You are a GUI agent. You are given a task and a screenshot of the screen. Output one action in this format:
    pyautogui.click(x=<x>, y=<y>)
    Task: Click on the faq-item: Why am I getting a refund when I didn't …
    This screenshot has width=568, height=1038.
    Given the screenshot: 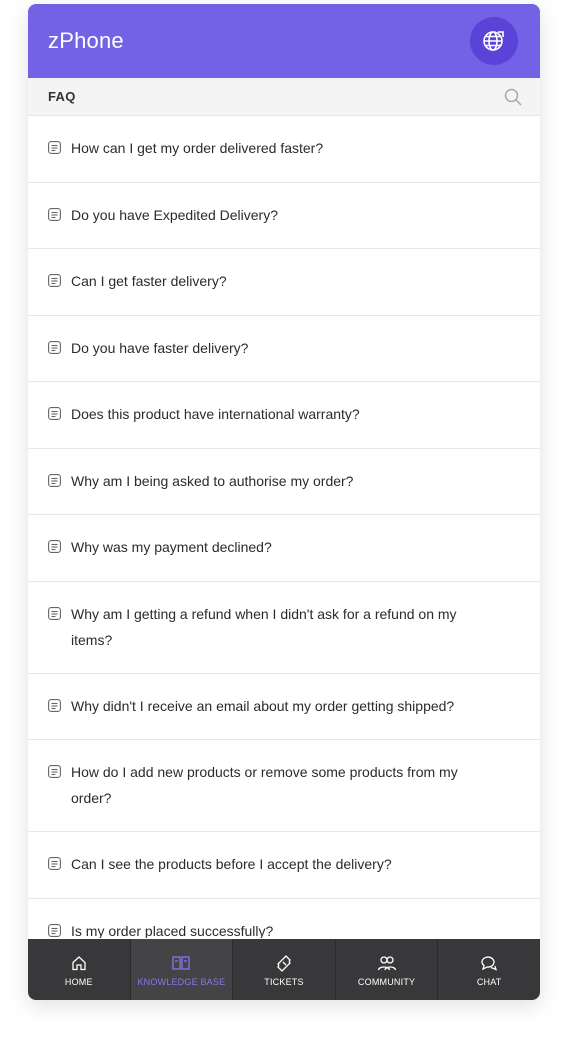 What is the action you would take?
    pyautogui.click(x=284, y=628)
    